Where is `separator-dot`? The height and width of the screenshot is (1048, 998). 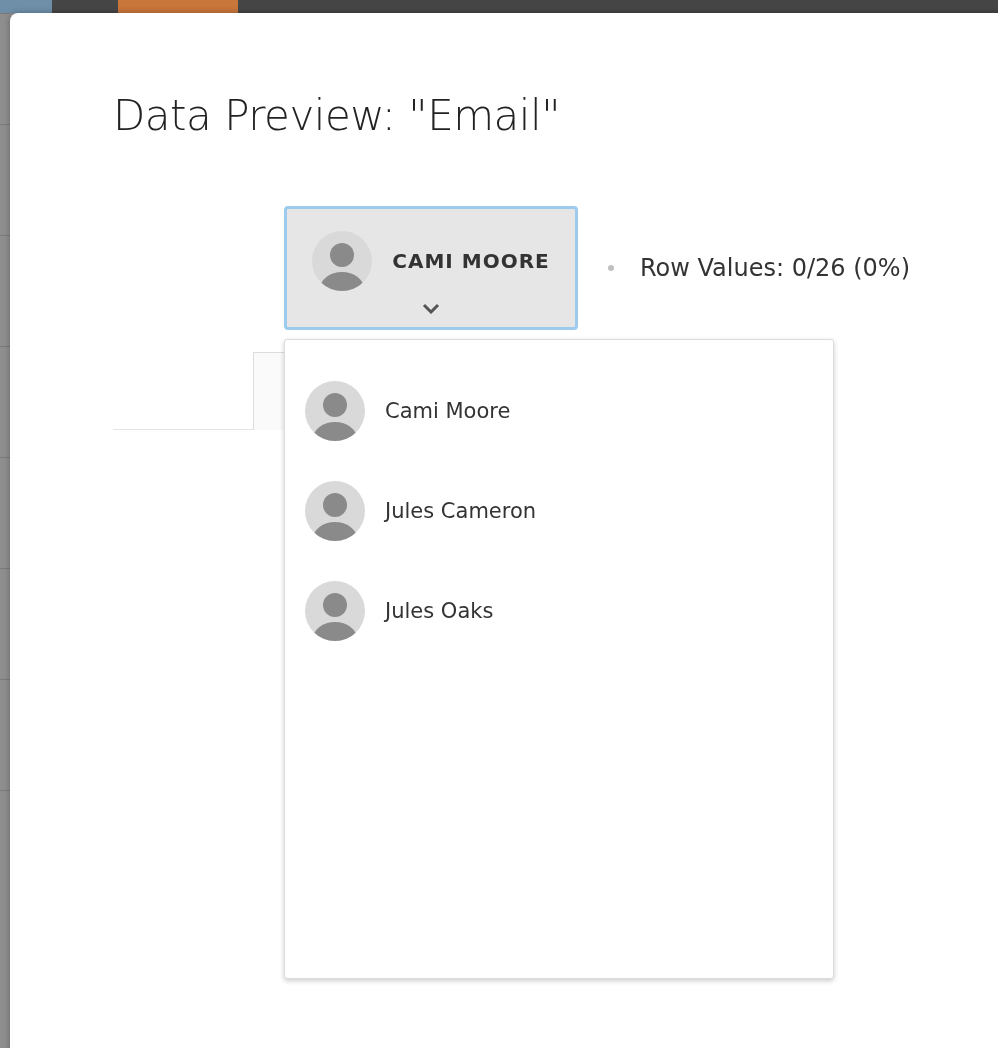 separator-dot is located at coordinates (611, 268).